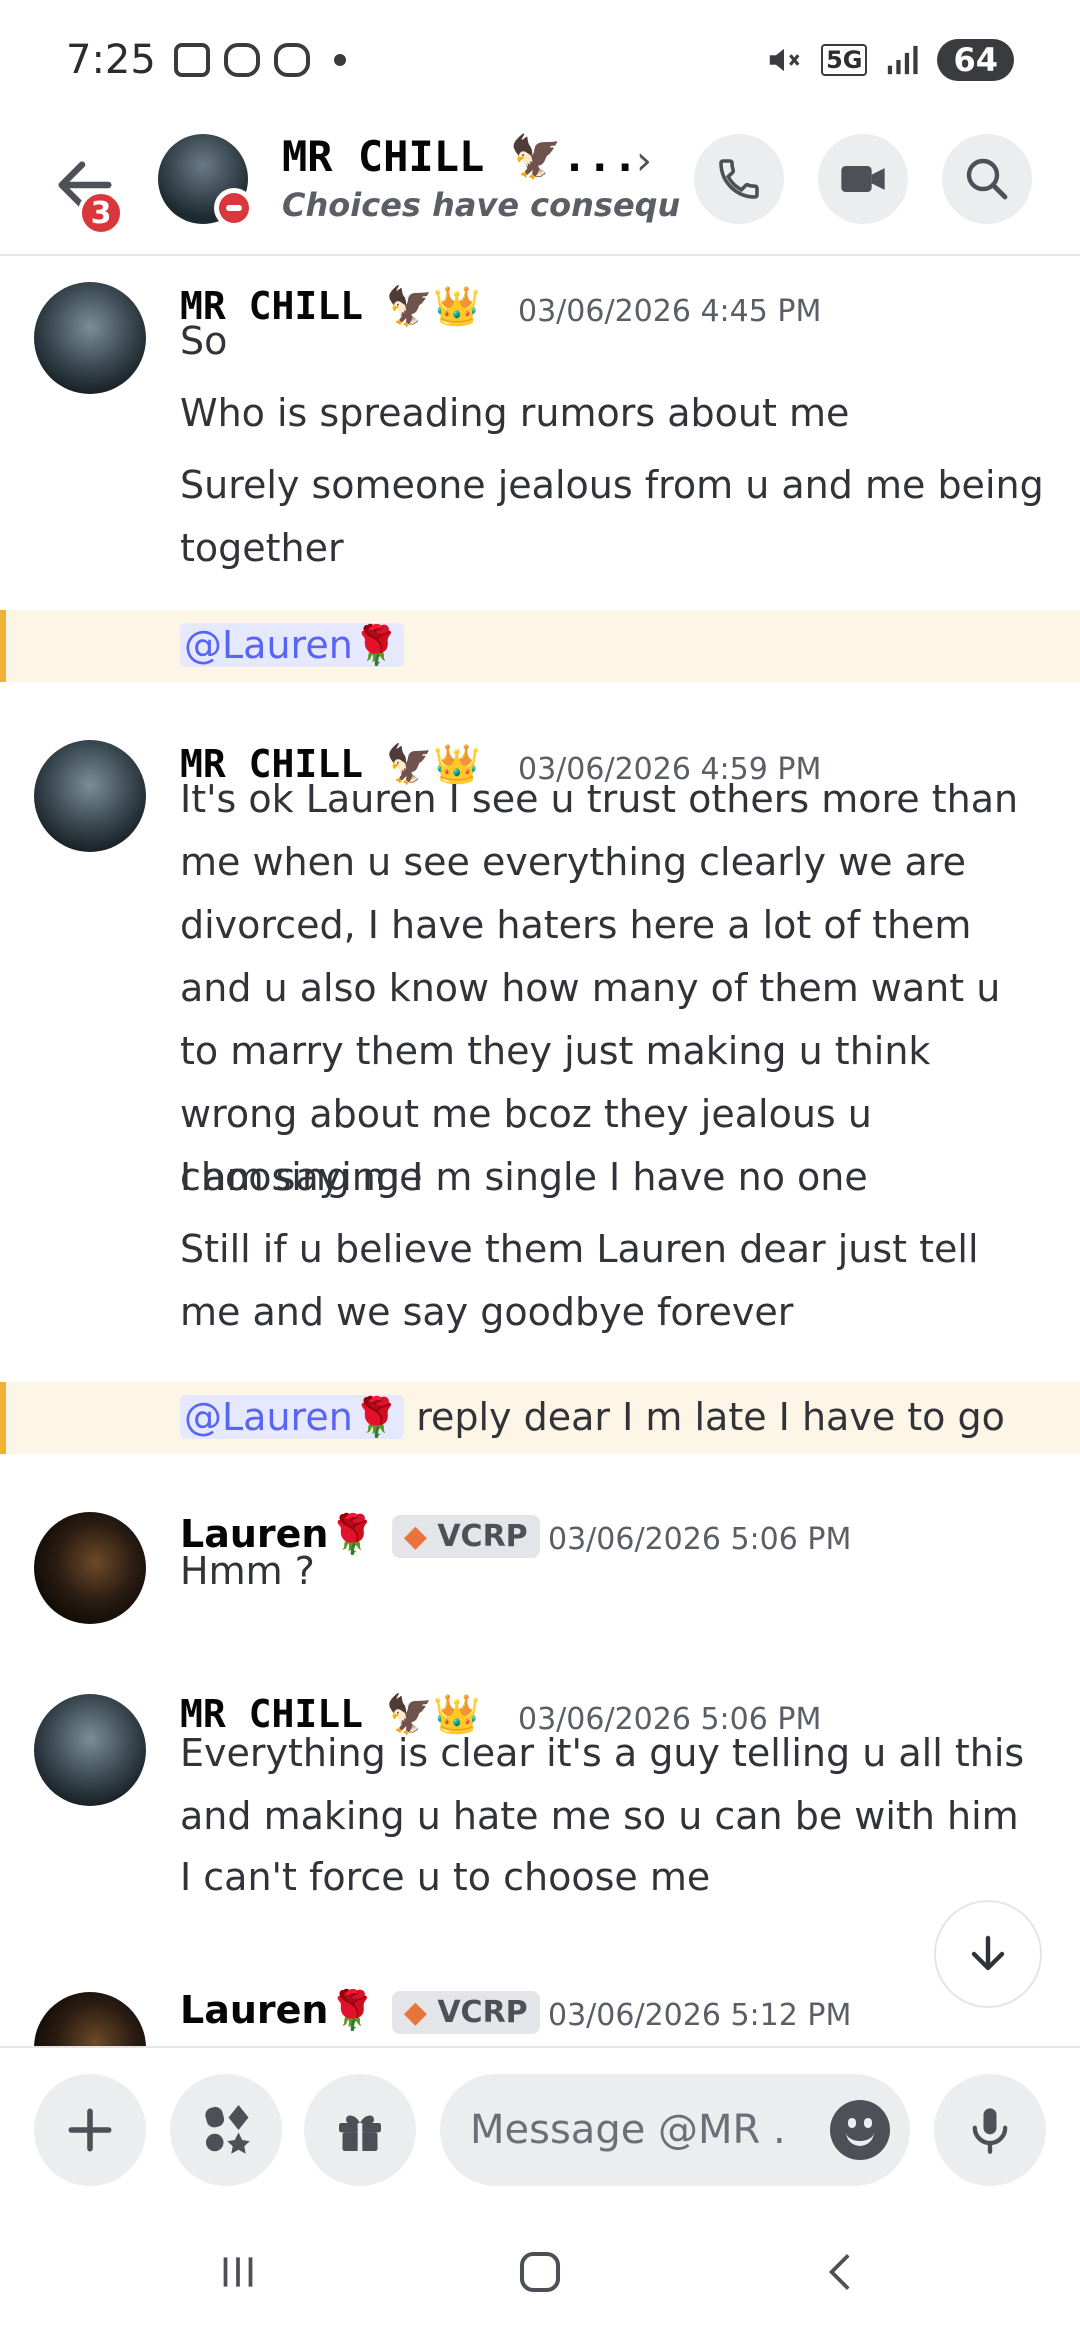 The height and width of the screenshot is (2340, 1080). Describe the element at coordinates (975, 60) in the screenshot. I see `battery-level: 64` at that location.